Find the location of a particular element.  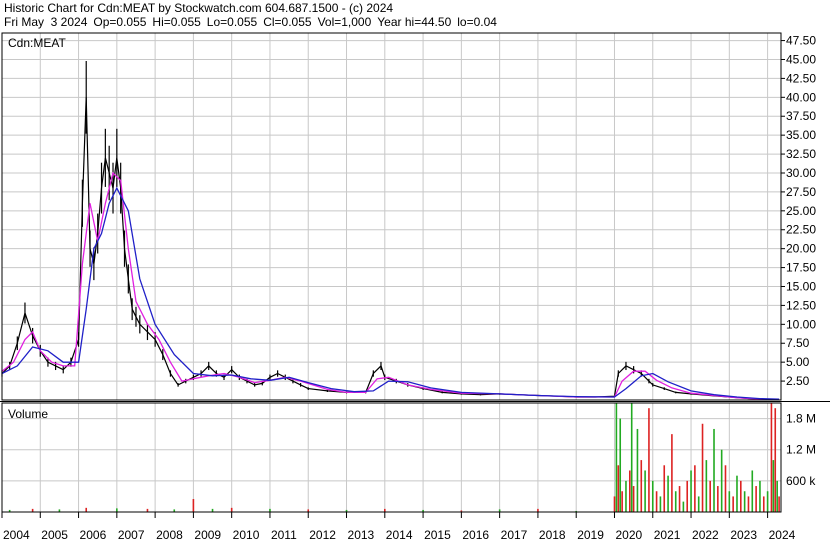

price-y-tick-label: 37.50 is located at coordinates (801, 116).